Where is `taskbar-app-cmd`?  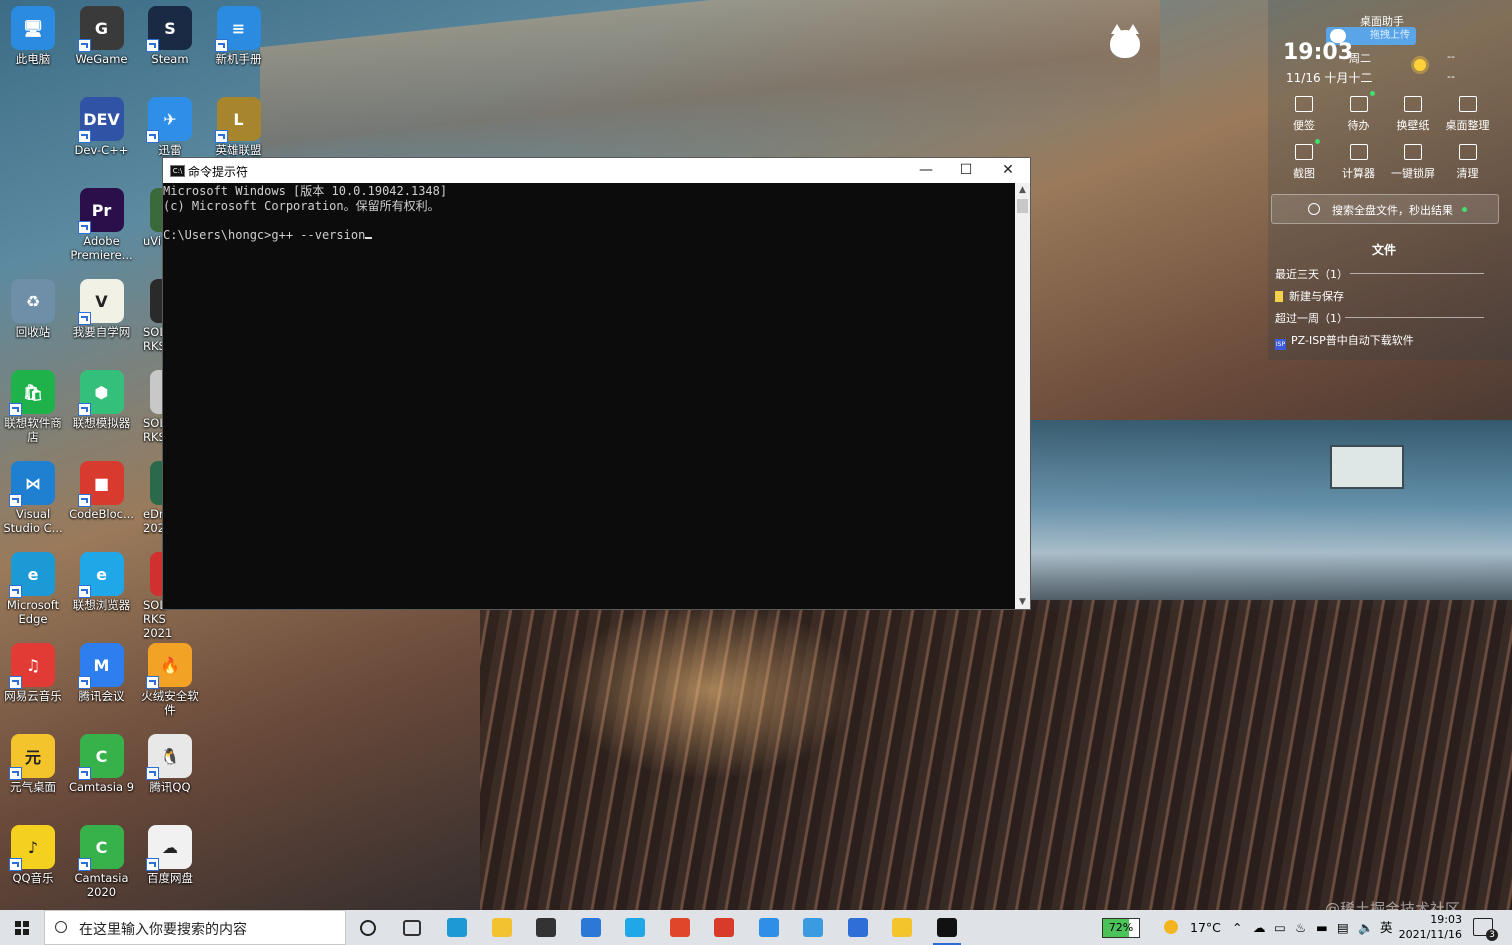 taskbar-app-cmd is located at coordinates (947, 927).